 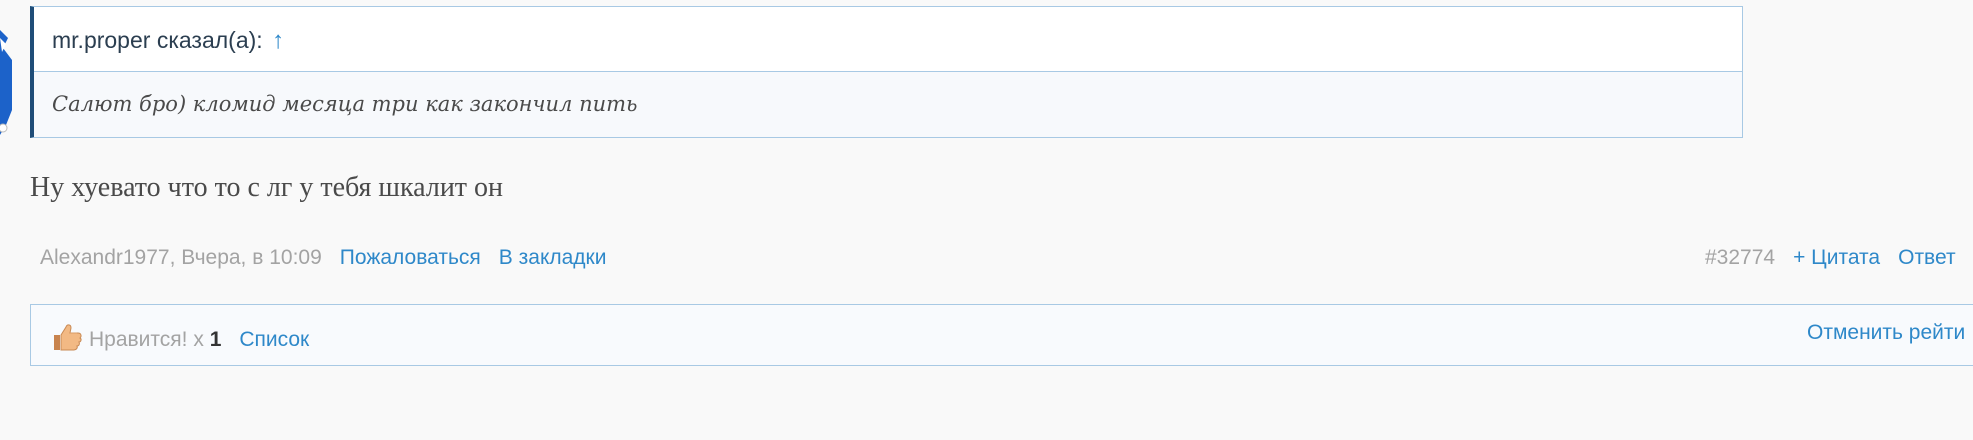 What do you see at coordinates (1836, 257) in the screenshot?
I see `quote-button: + Цитата` at bounding box center [1836, 257].